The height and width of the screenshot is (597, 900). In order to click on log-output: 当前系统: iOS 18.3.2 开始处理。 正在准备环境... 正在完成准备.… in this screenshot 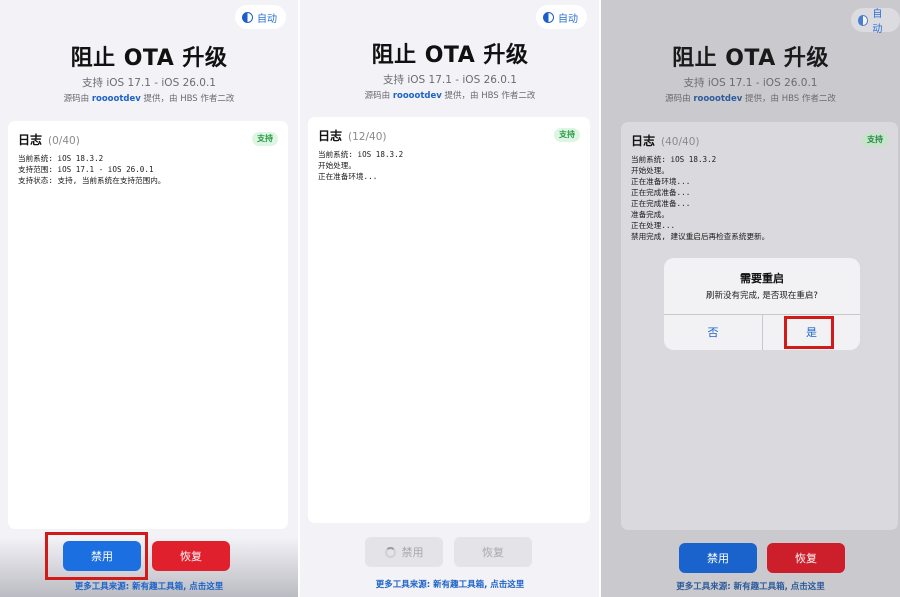, I will do `click(759, 198)`.